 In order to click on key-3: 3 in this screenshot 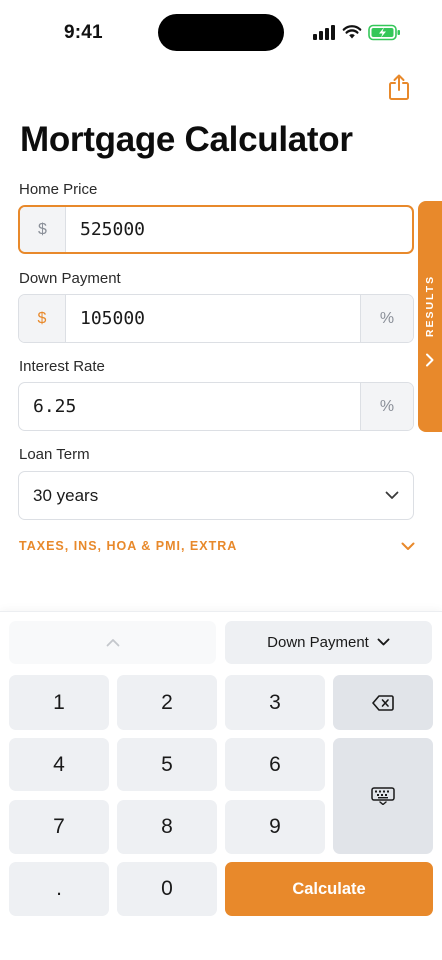, I will do `click(275, 702)`.